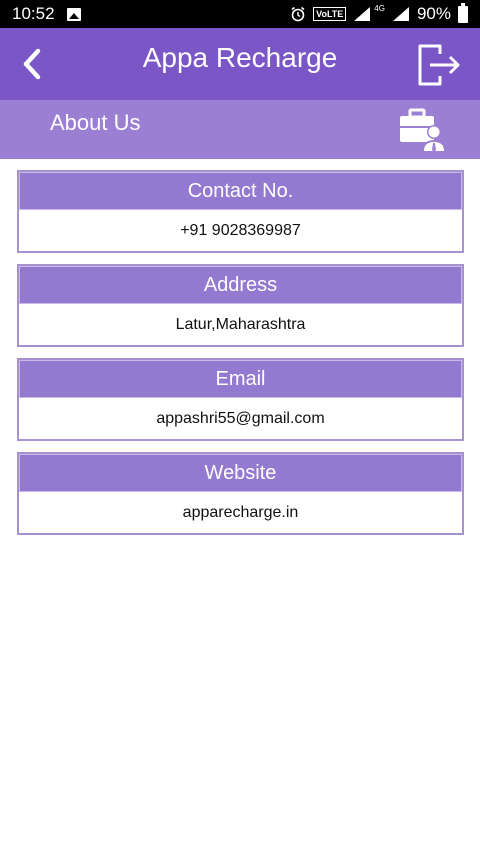 The height and width of the screenshot is (853, 480). I want to click on battery-percent: 90%, so click(433, 13).